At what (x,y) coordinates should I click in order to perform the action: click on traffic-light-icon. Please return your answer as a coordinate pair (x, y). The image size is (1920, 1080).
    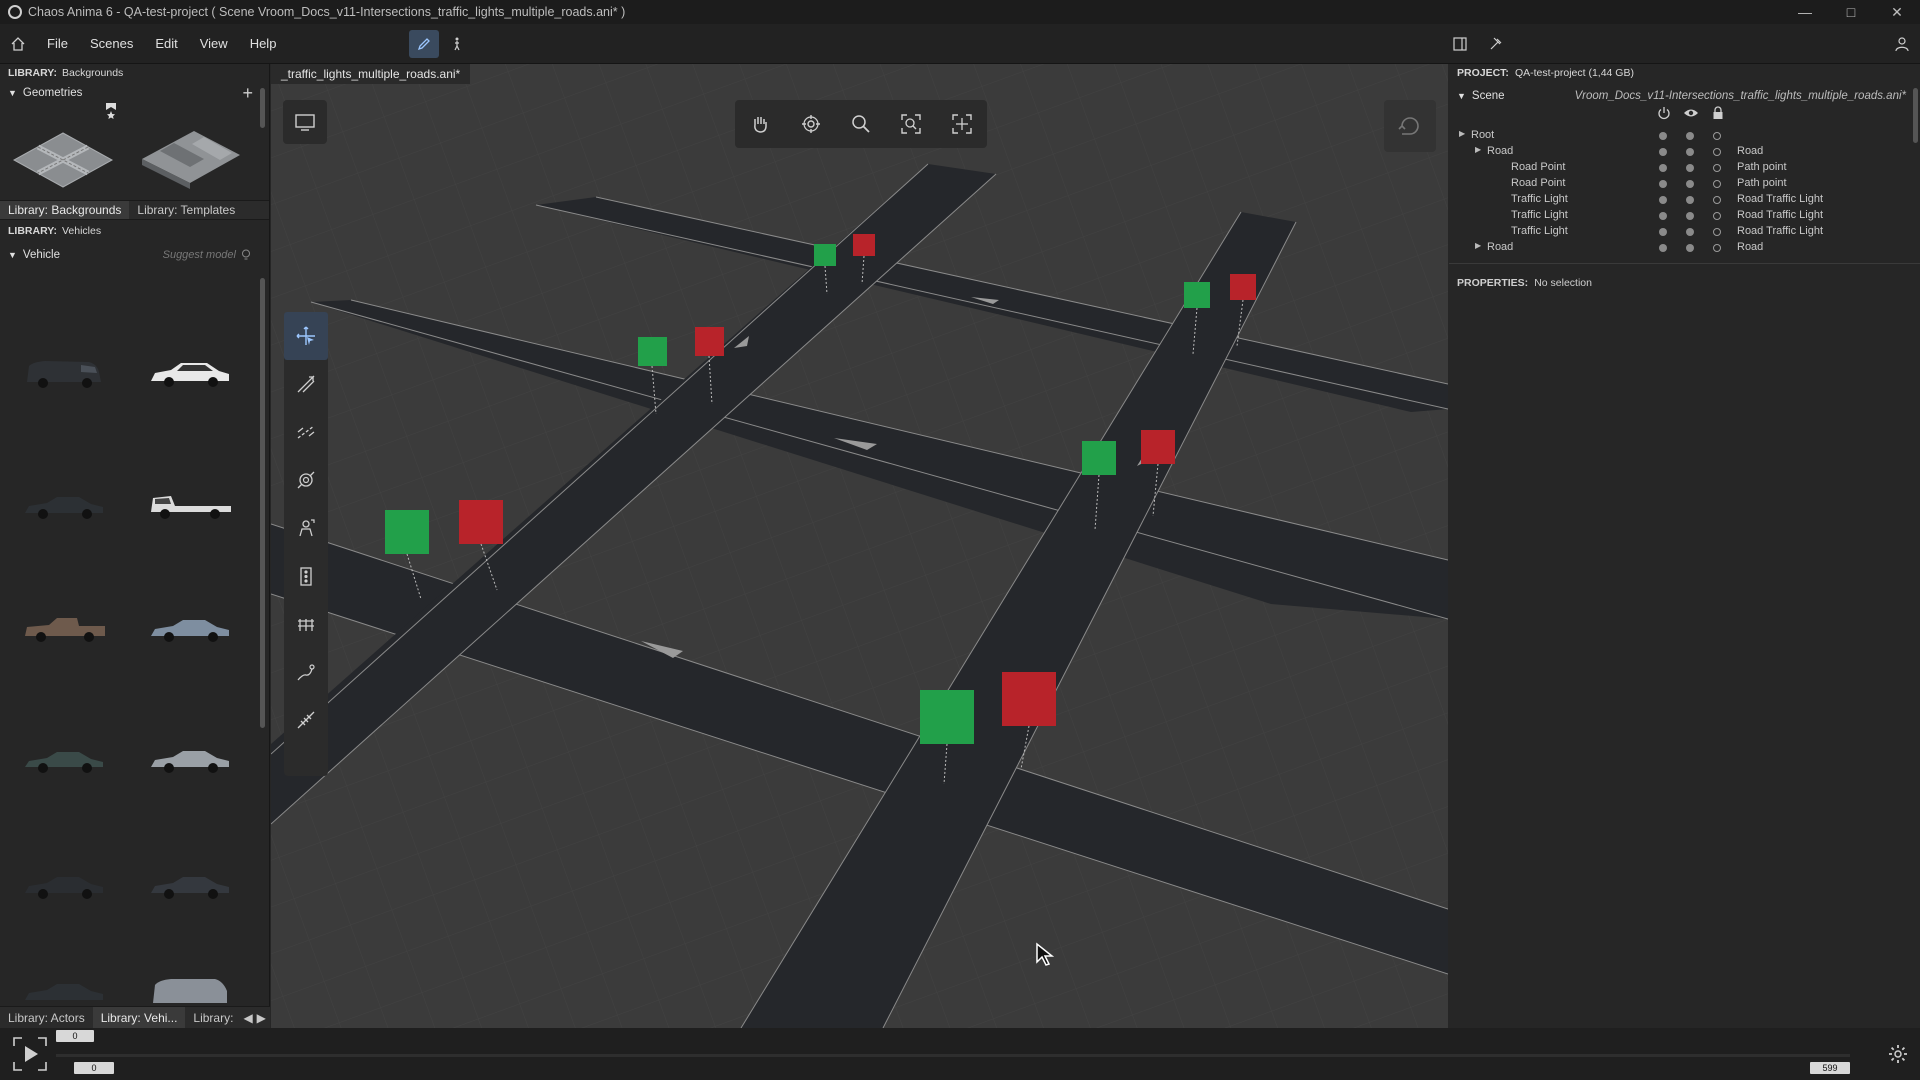
    Looking at the image, I should click on (306, 576).